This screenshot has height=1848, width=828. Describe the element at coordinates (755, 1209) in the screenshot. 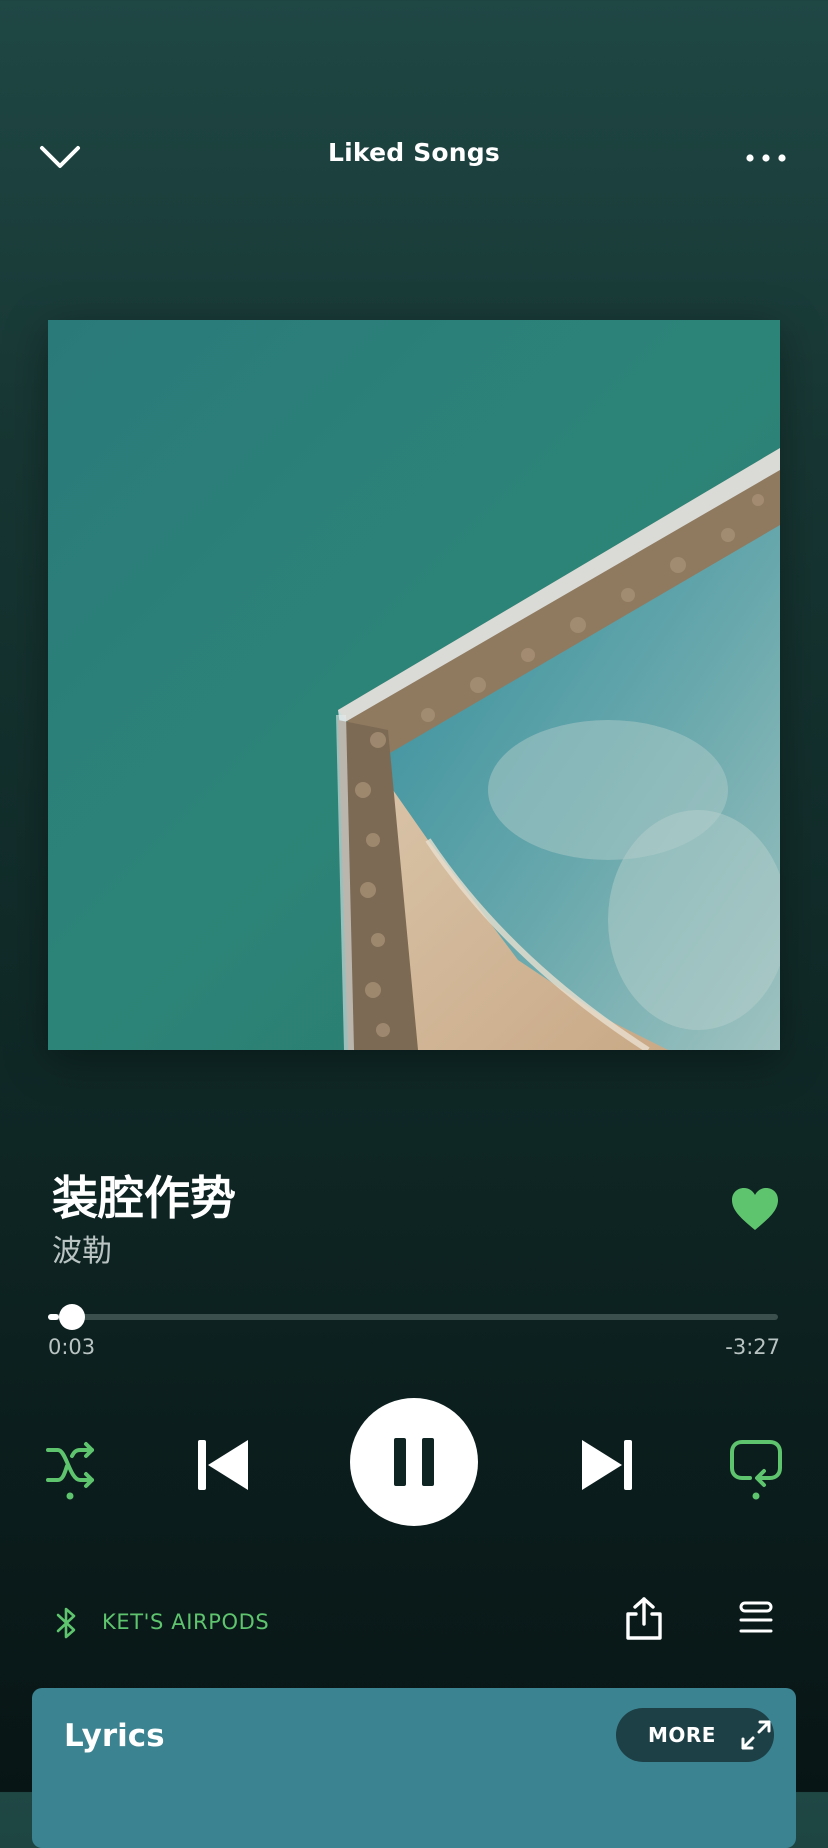

I see `heart-icon` at that location.